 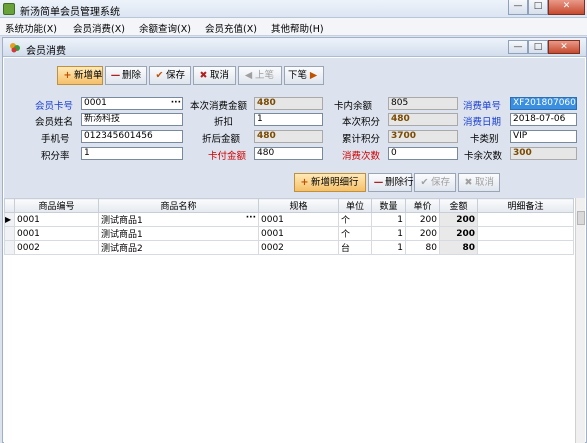 What do you see at coordinates (170, 75) in the screenshot?
I see `save-button: ✔ 保存` at bounding box center [170, 75].